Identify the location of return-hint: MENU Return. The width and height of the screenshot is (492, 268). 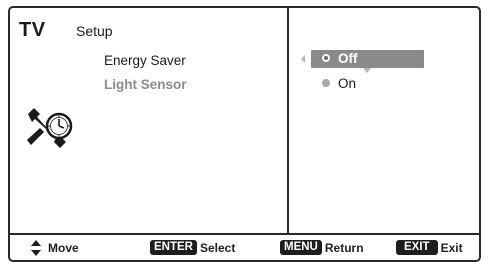
(322, 248).